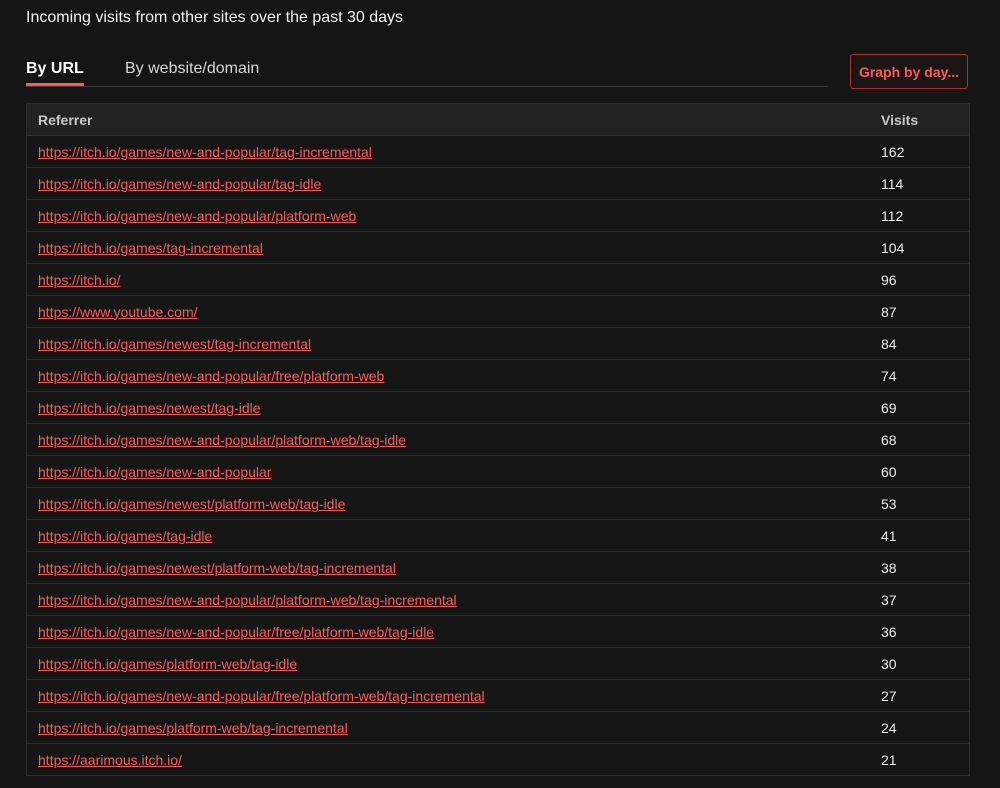  Describe the element at coordinates (889, 471) in the screenshot. I see `visits-count: 60` at that location.